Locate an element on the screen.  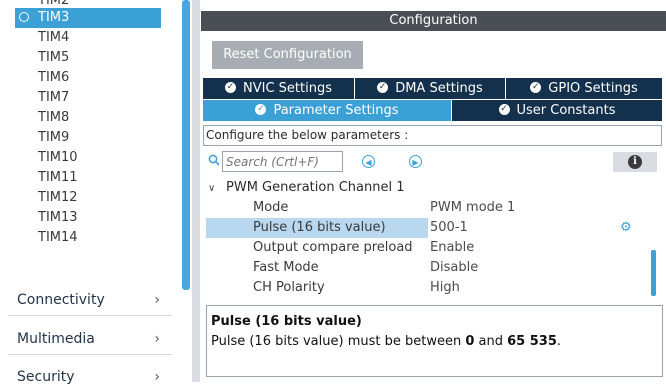
description-title: Pulse (16 bits value) is located at coordinates (286, 321).